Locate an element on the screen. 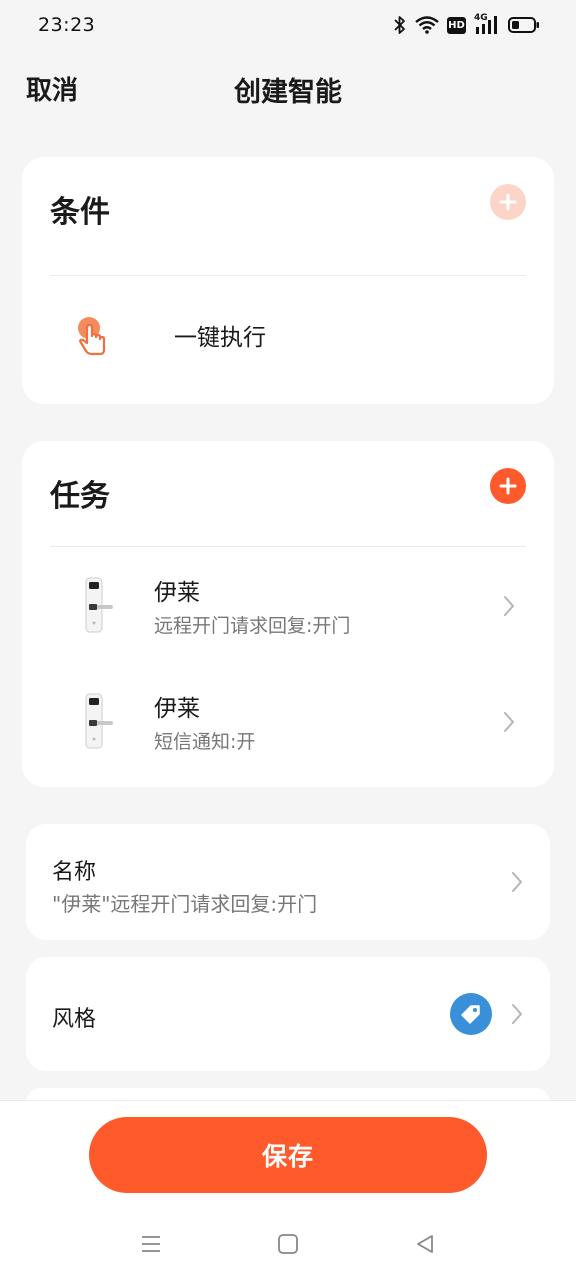 Image resolution: width=576 pixels, height=1280 pixels. menu-icon is located at coordinates (151, 1244).